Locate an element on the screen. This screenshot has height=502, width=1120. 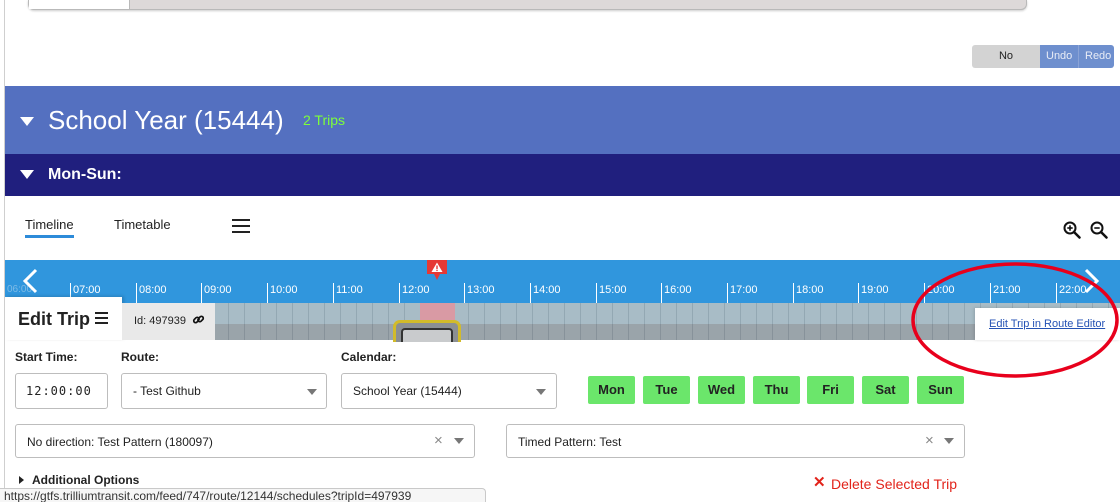
timeline-hour-label: 19:00 is located at coordinates (875, 290).